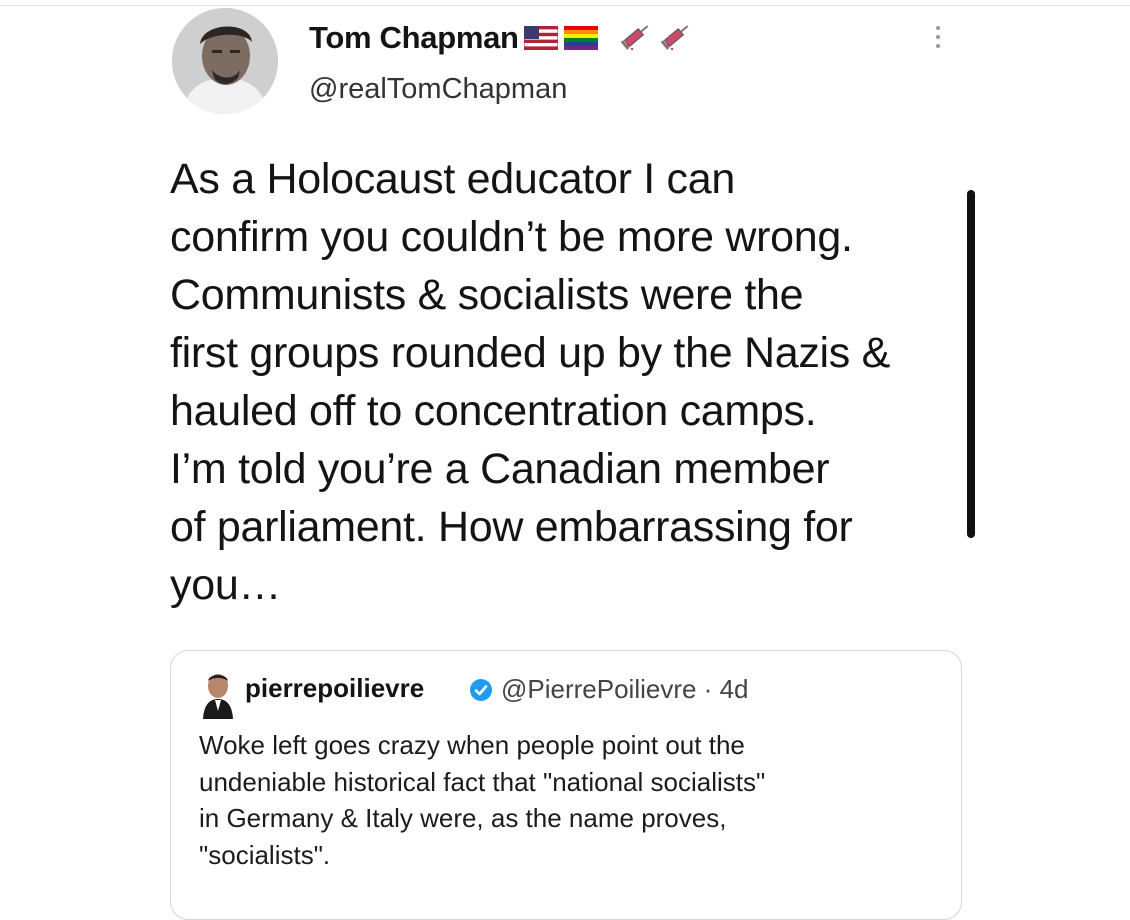  I want to click on author-display-name: Tom Chapman, so click(414, 38).